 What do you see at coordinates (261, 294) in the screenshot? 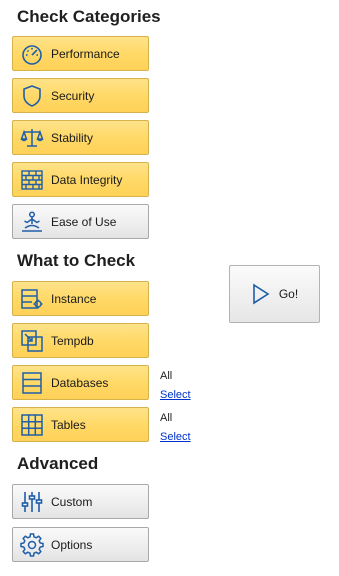
I see `play-icon` at bounding box center [261, 294].